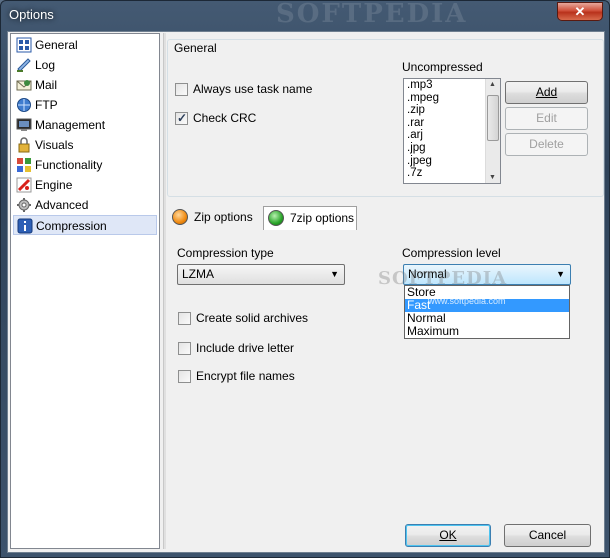 Image resolution: width=610 pixels, height=558 pixels. What do you see at coordinates (487, 312) in the screenshot?
I see `compression-level-dropdown: Store Fast Normal Maximum` at bounding box center [487, 312].